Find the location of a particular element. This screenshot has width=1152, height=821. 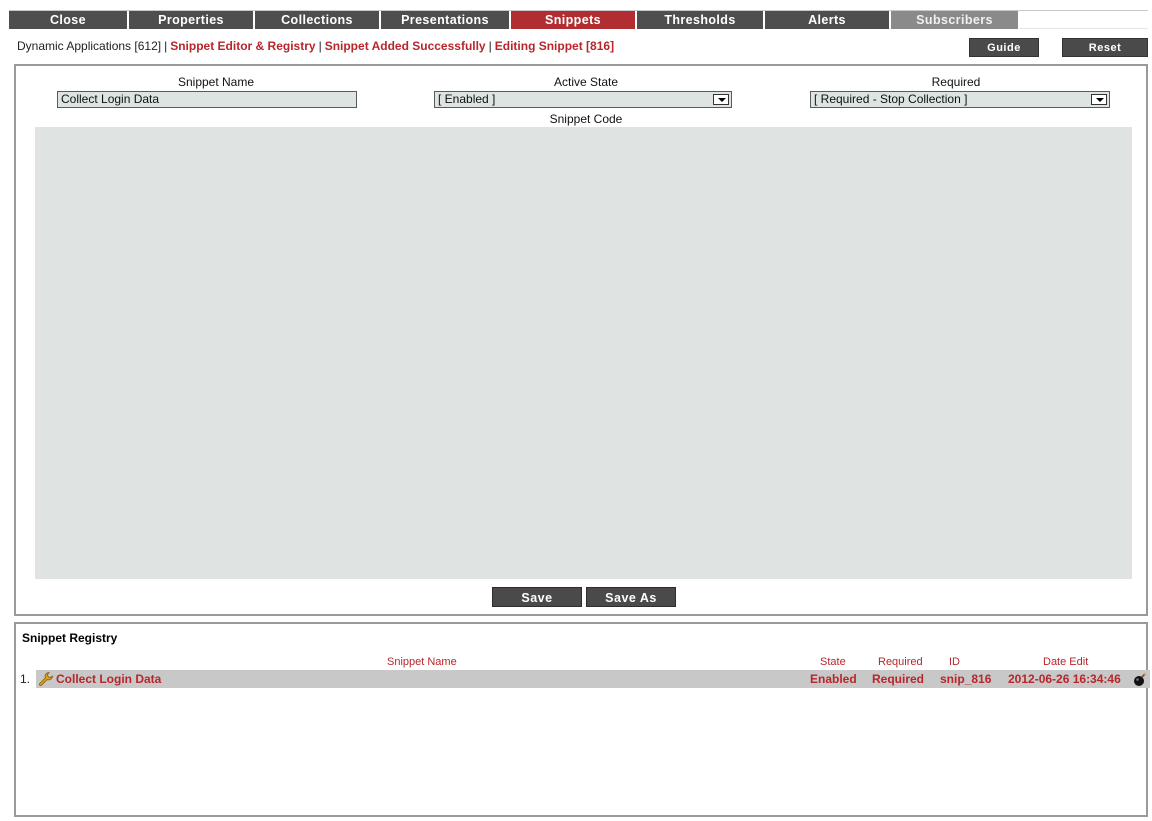

tab-presentations: Presentations is located at coordinates (446, 20).